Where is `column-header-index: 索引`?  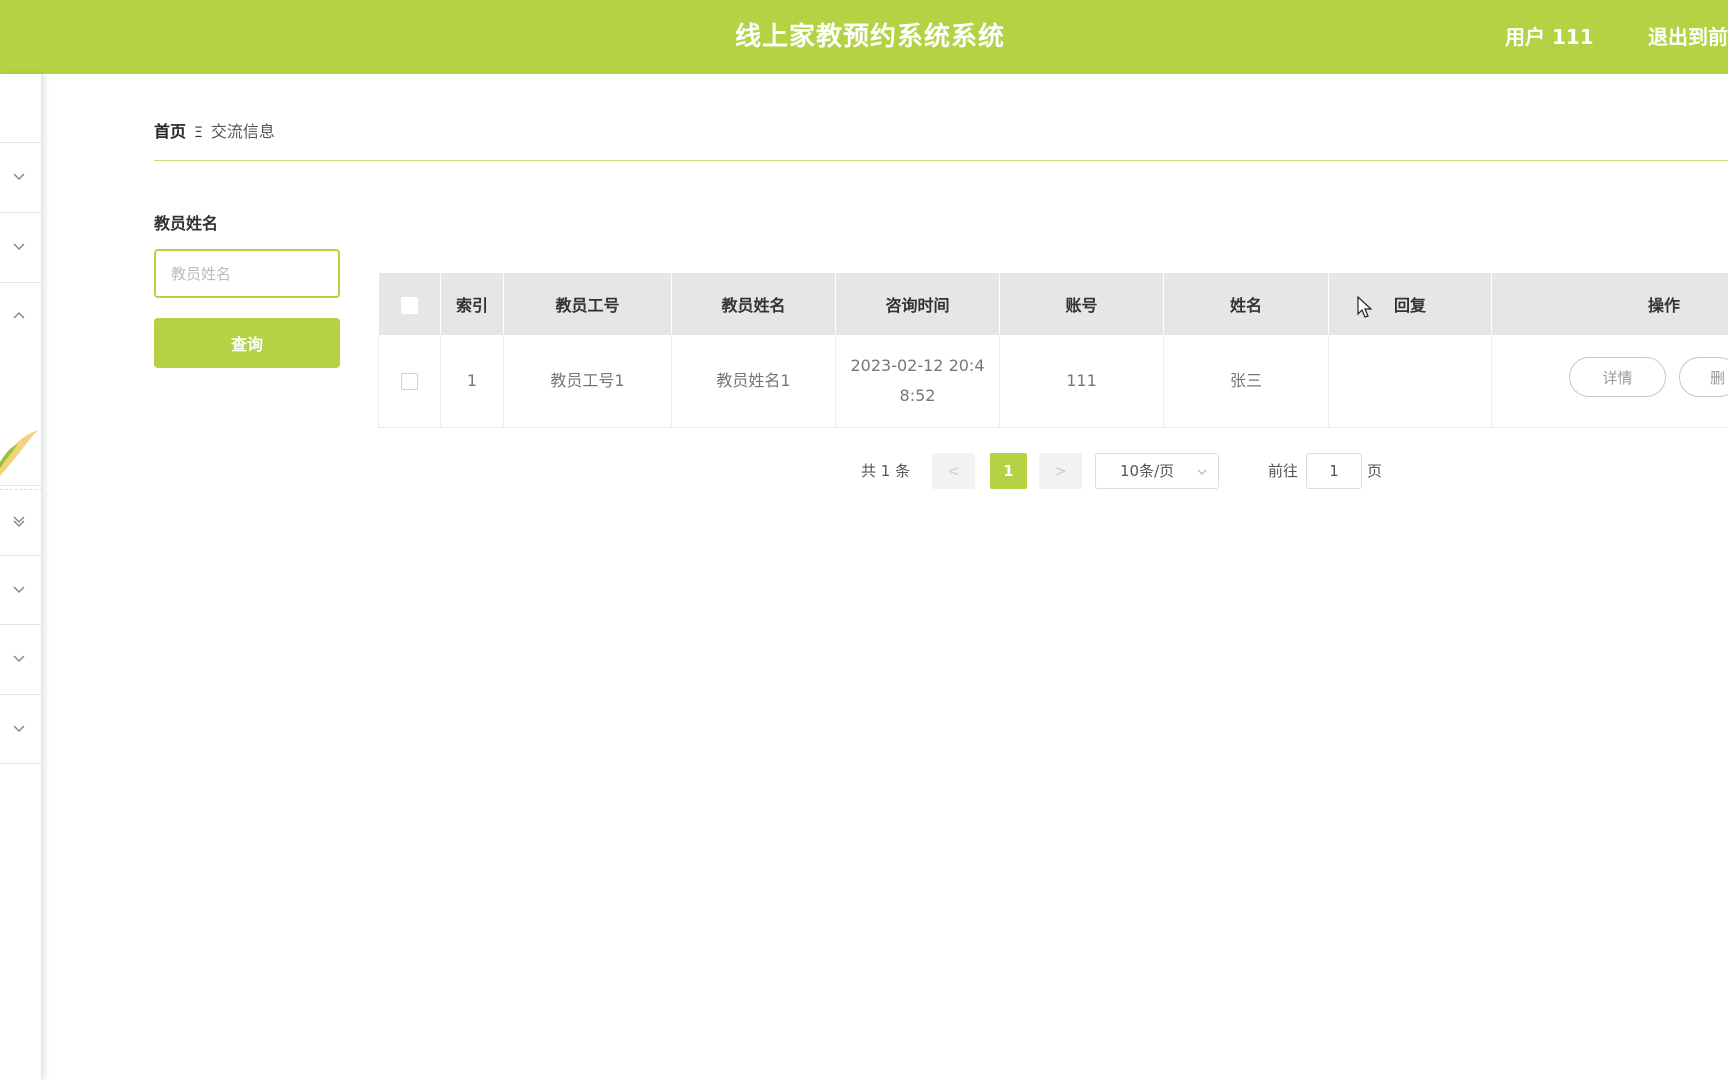
column-header-index: 索引 is located at coordinates (472, 304).